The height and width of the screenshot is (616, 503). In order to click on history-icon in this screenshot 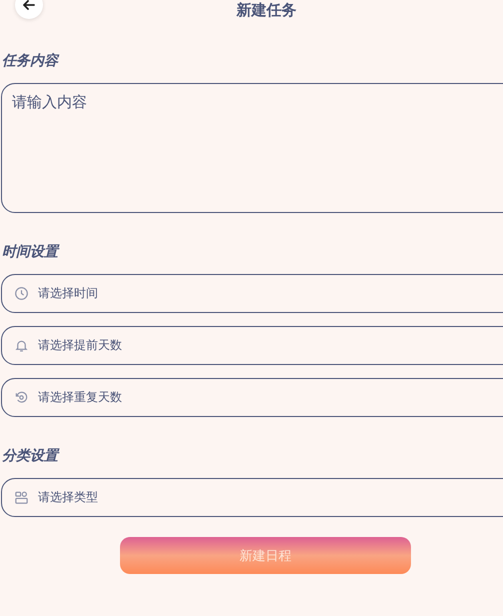, I will do `click(21, 397)`.